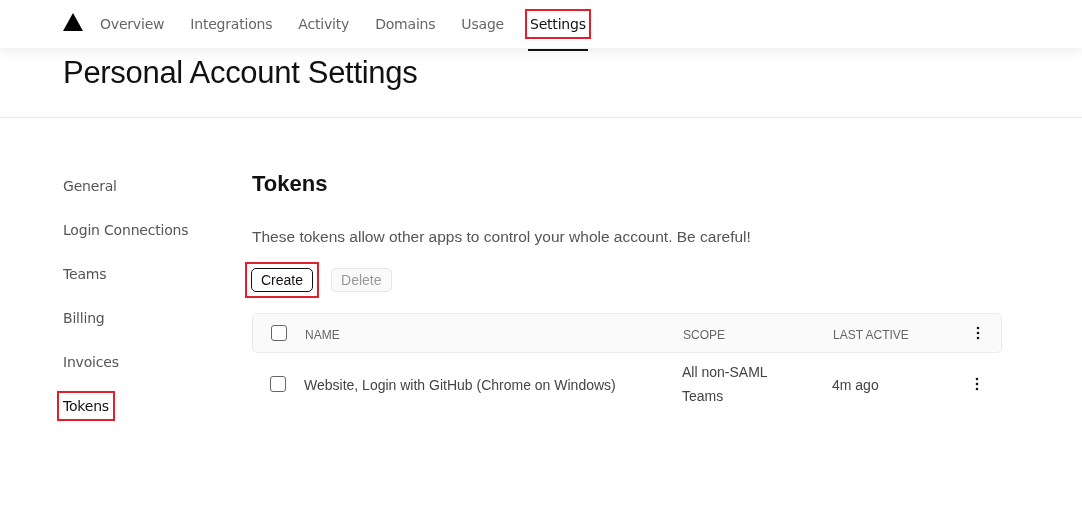  What do you see at coordinates (460, 384) in the screenshot?
I see `token-name: Website, Login with GitHub (Chrome on Windows)` at bounding box center [460, 384].